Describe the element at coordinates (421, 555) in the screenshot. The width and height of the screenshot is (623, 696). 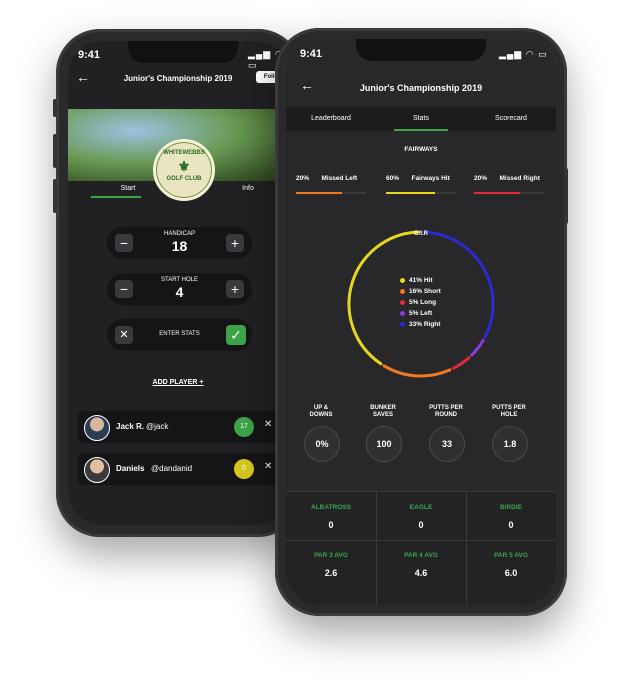
I see `stat-cell-label: PAR 4 AVG` at that location.